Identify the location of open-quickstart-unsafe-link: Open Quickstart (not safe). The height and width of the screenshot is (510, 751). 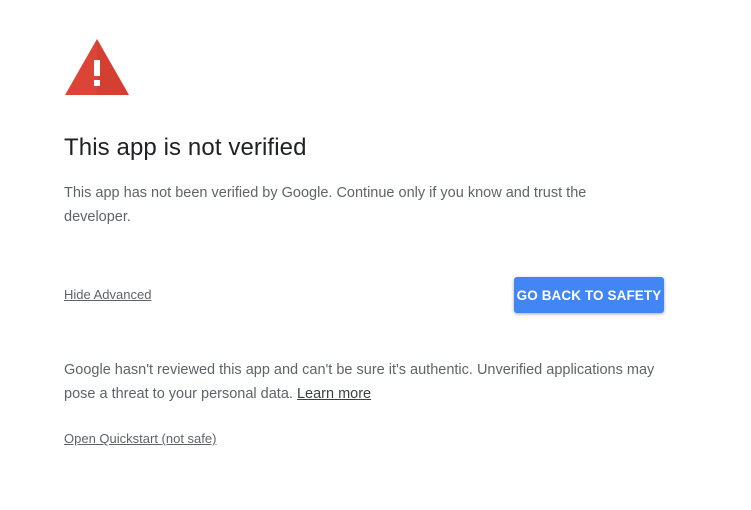
(140, 438).